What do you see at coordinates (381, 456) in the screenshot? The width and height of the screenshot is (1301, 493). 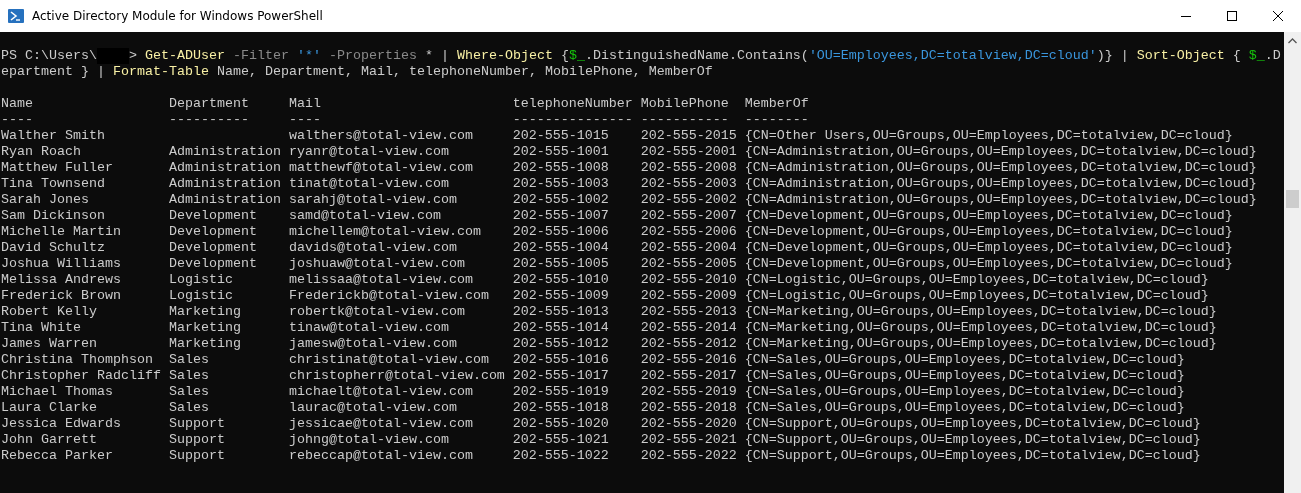 I see `table-cell-text: rebeccap@total-view.com` at bounding box center [381, 456].